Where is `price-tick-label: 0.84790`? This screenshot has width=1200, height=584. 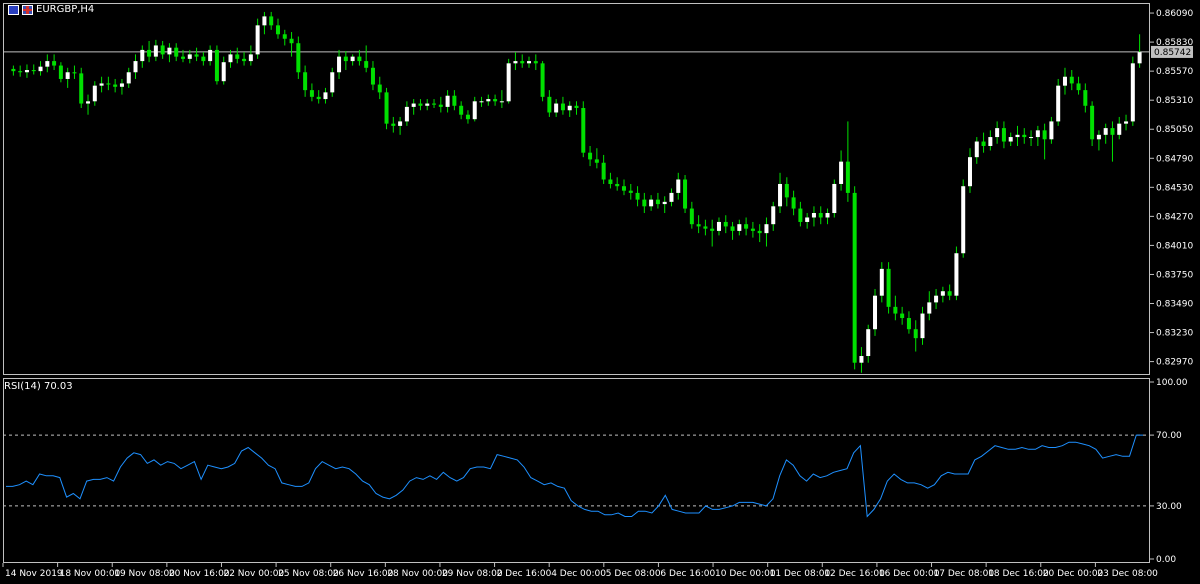
price-tick-label: 0.84790 is located at coordinates (1174, 159).